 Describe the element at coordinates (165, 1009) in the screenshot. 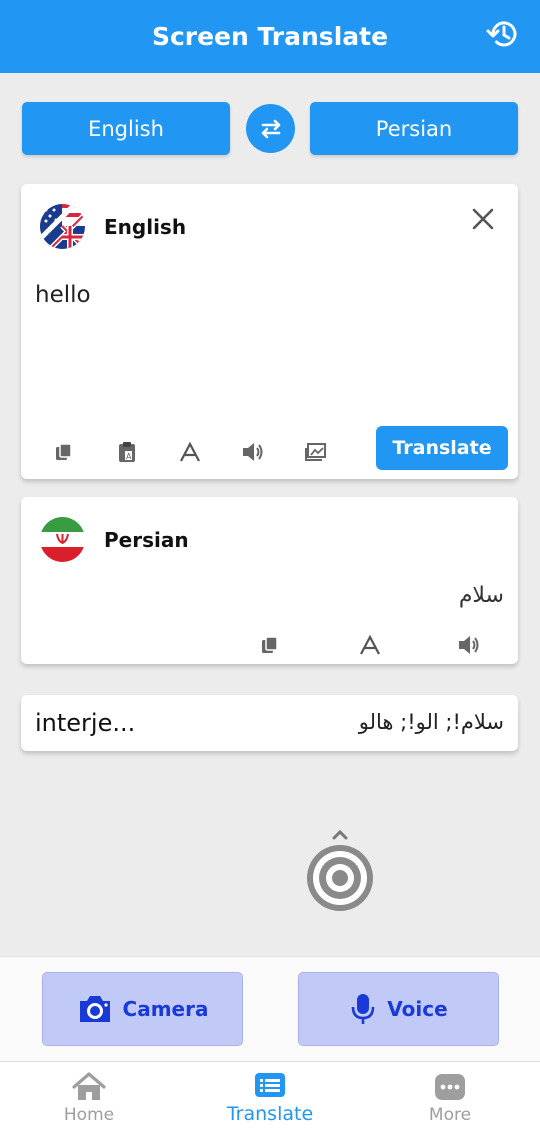

I see `camera-label: Camera` at that location.